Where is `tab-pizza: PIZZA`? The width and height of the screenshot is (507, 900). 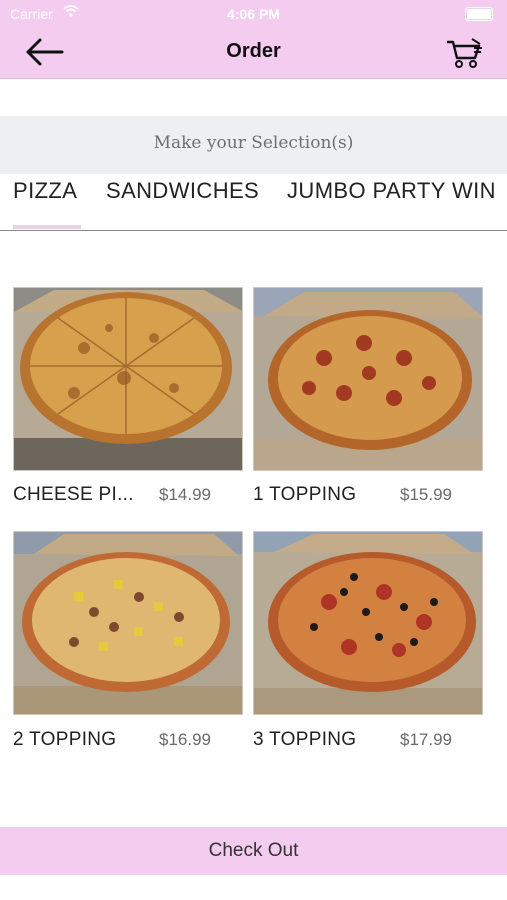 tab-pizza: PIZZA is located at coordinates (45, 191).